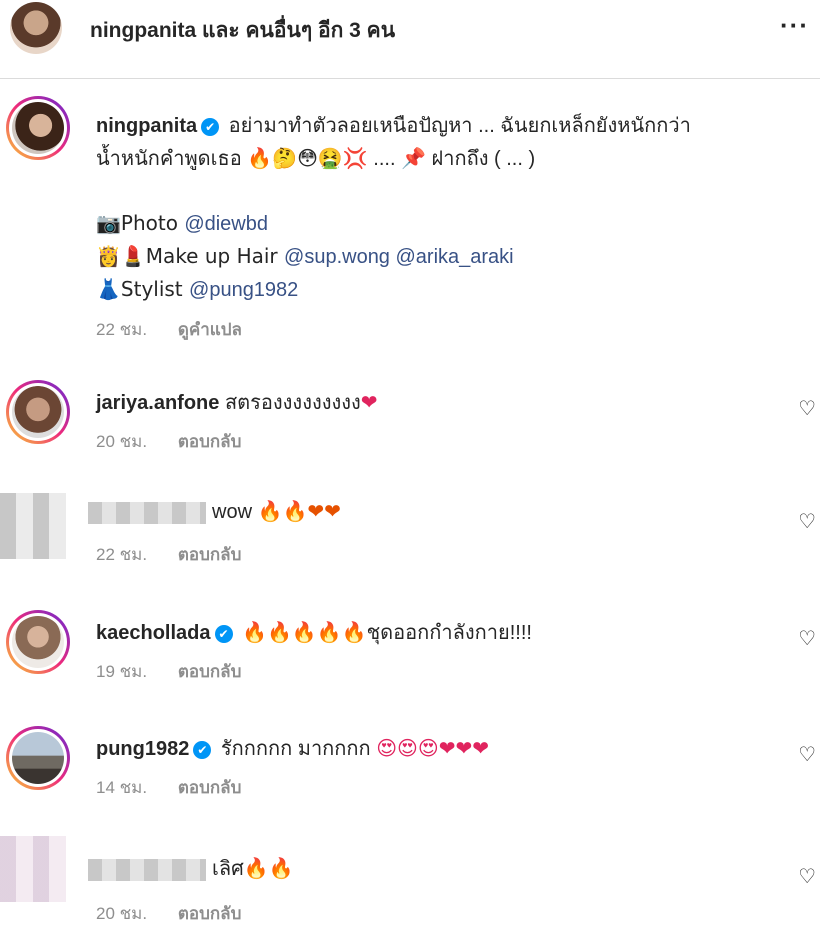 The width and height of the screenshot is (820, 931). What do you see at coordinates (121, 329) in the screenshot?
I see `caption-timestamp: 22 ชม.` at bounding box center [121, 329].